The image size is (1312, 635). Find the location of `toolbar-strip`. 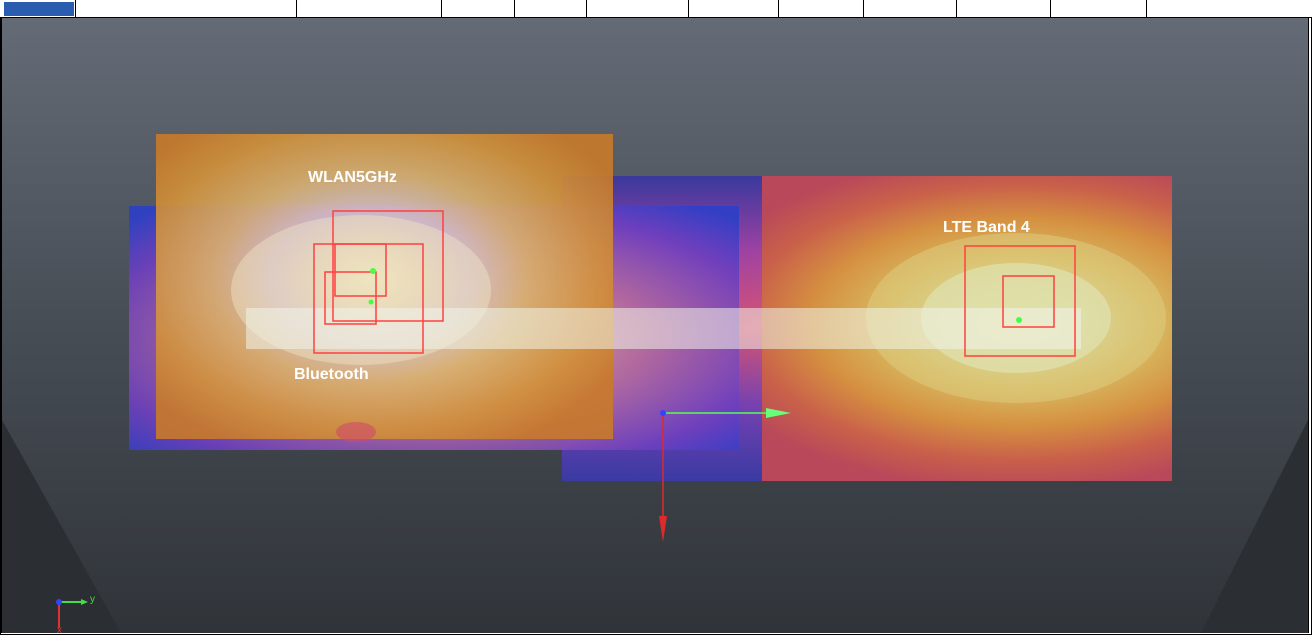

toolbar-strip is located at coordinates (656, 9).